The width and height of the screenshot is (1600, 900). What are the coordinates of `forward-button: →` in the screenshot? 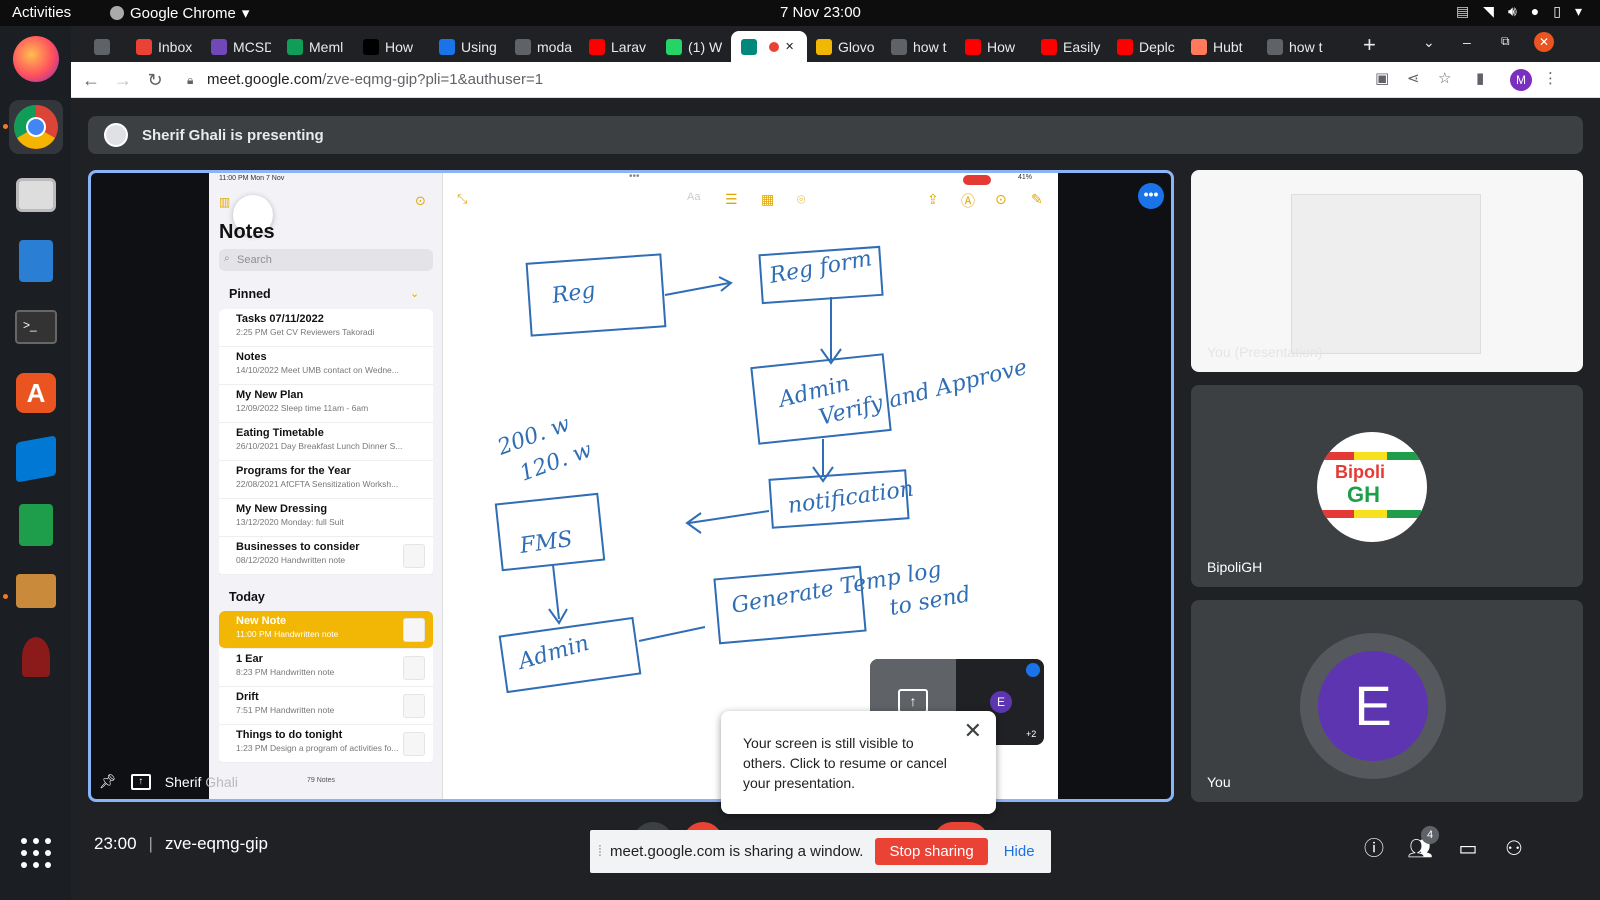 It's located at (123, 80).